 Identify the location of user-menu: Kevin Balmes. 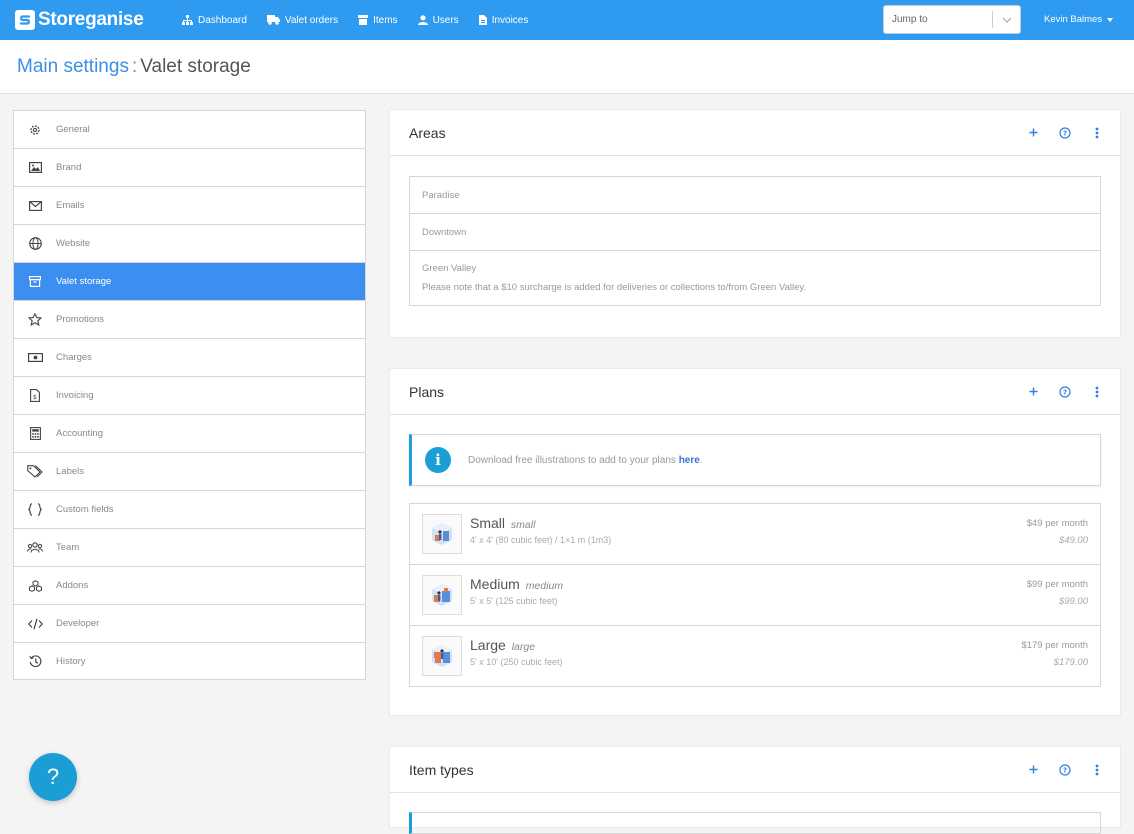
(1079, 19).